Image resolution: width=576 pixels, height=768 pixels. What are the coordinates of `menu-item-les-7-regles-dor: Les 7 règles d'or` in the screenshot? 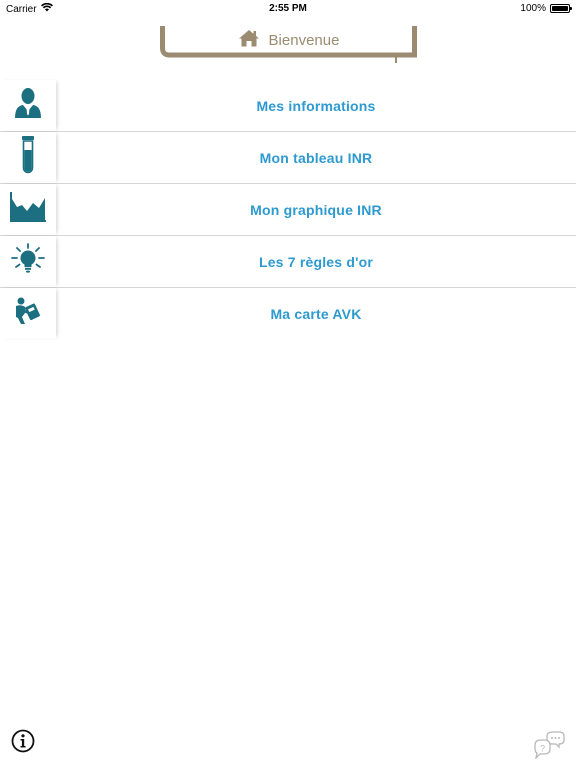 It's located at (288, 262).